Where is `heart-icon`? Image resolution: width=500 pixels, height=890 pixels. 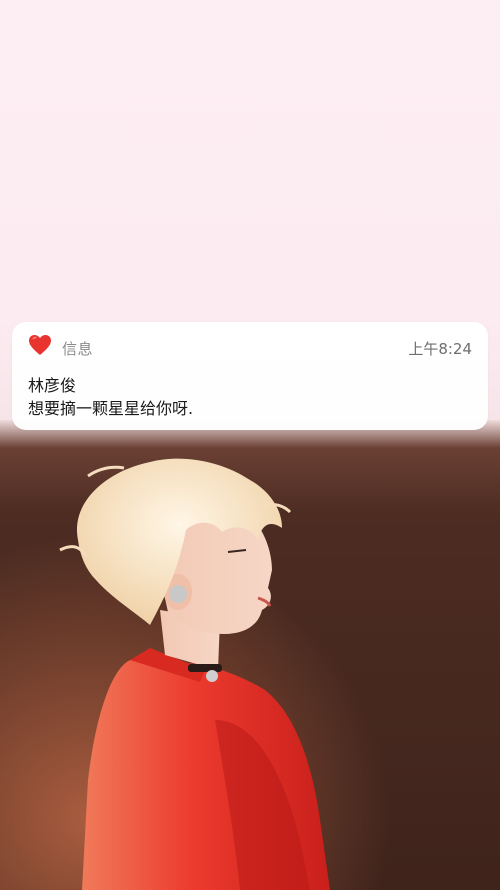
heart-icon is located at coordinates (40, 345).